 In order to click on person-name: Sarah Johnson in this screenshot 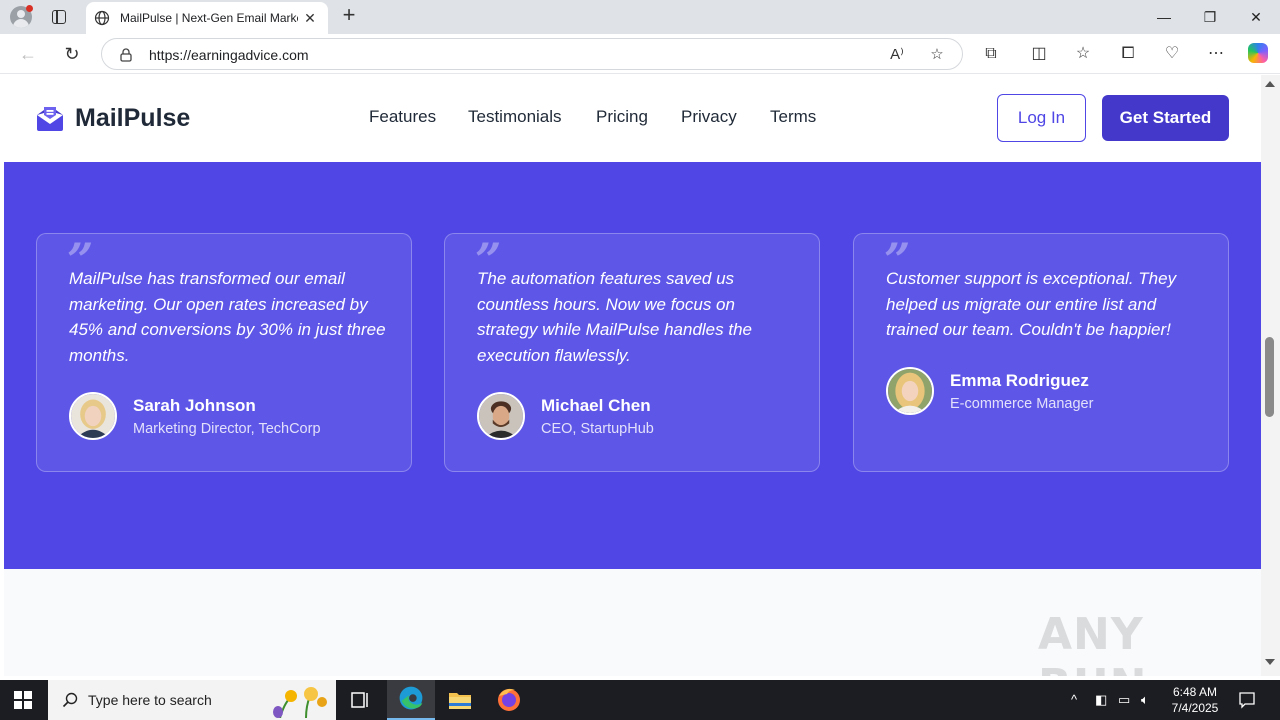, I will do `click(194, 405)`.